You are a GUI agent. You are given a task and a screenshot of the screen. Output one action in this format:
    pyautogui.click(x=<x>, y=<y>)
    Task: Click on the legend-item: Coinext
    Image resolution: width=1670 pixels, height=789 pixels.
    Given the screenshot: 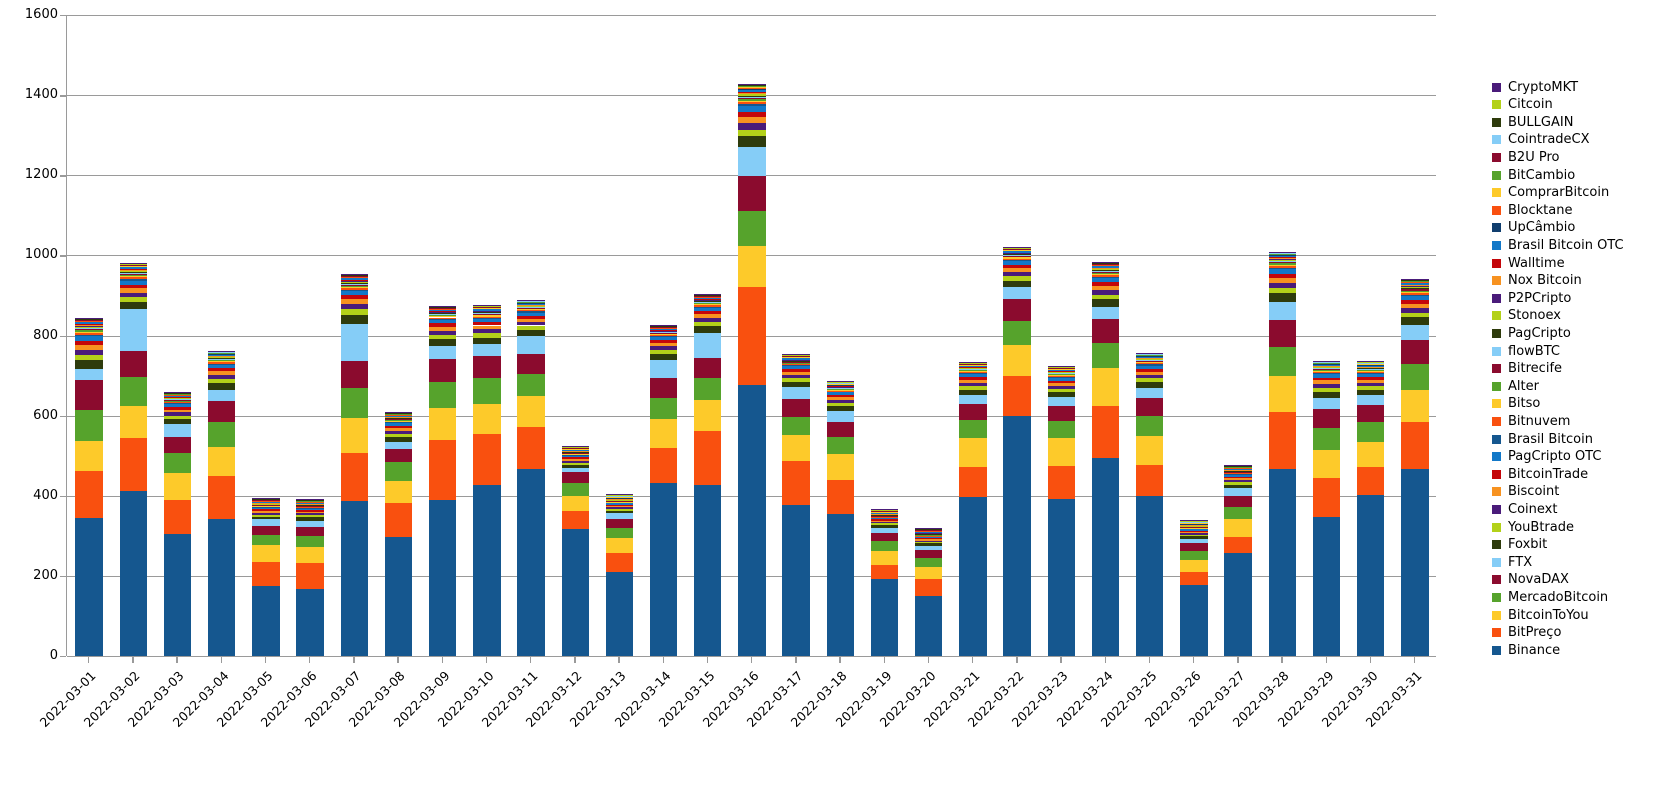 What is the action you would take?
    pyautogui.click(x=1524, y=509)
    